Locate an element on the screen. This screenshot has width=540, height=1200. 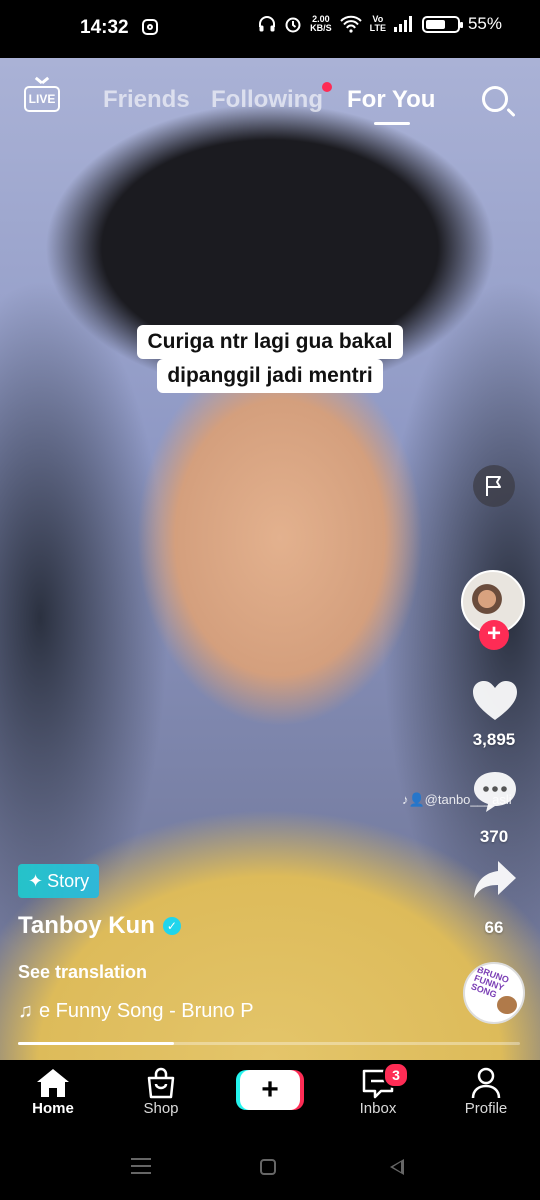
battery-percent: 55% is located at coordinates (484, 23).